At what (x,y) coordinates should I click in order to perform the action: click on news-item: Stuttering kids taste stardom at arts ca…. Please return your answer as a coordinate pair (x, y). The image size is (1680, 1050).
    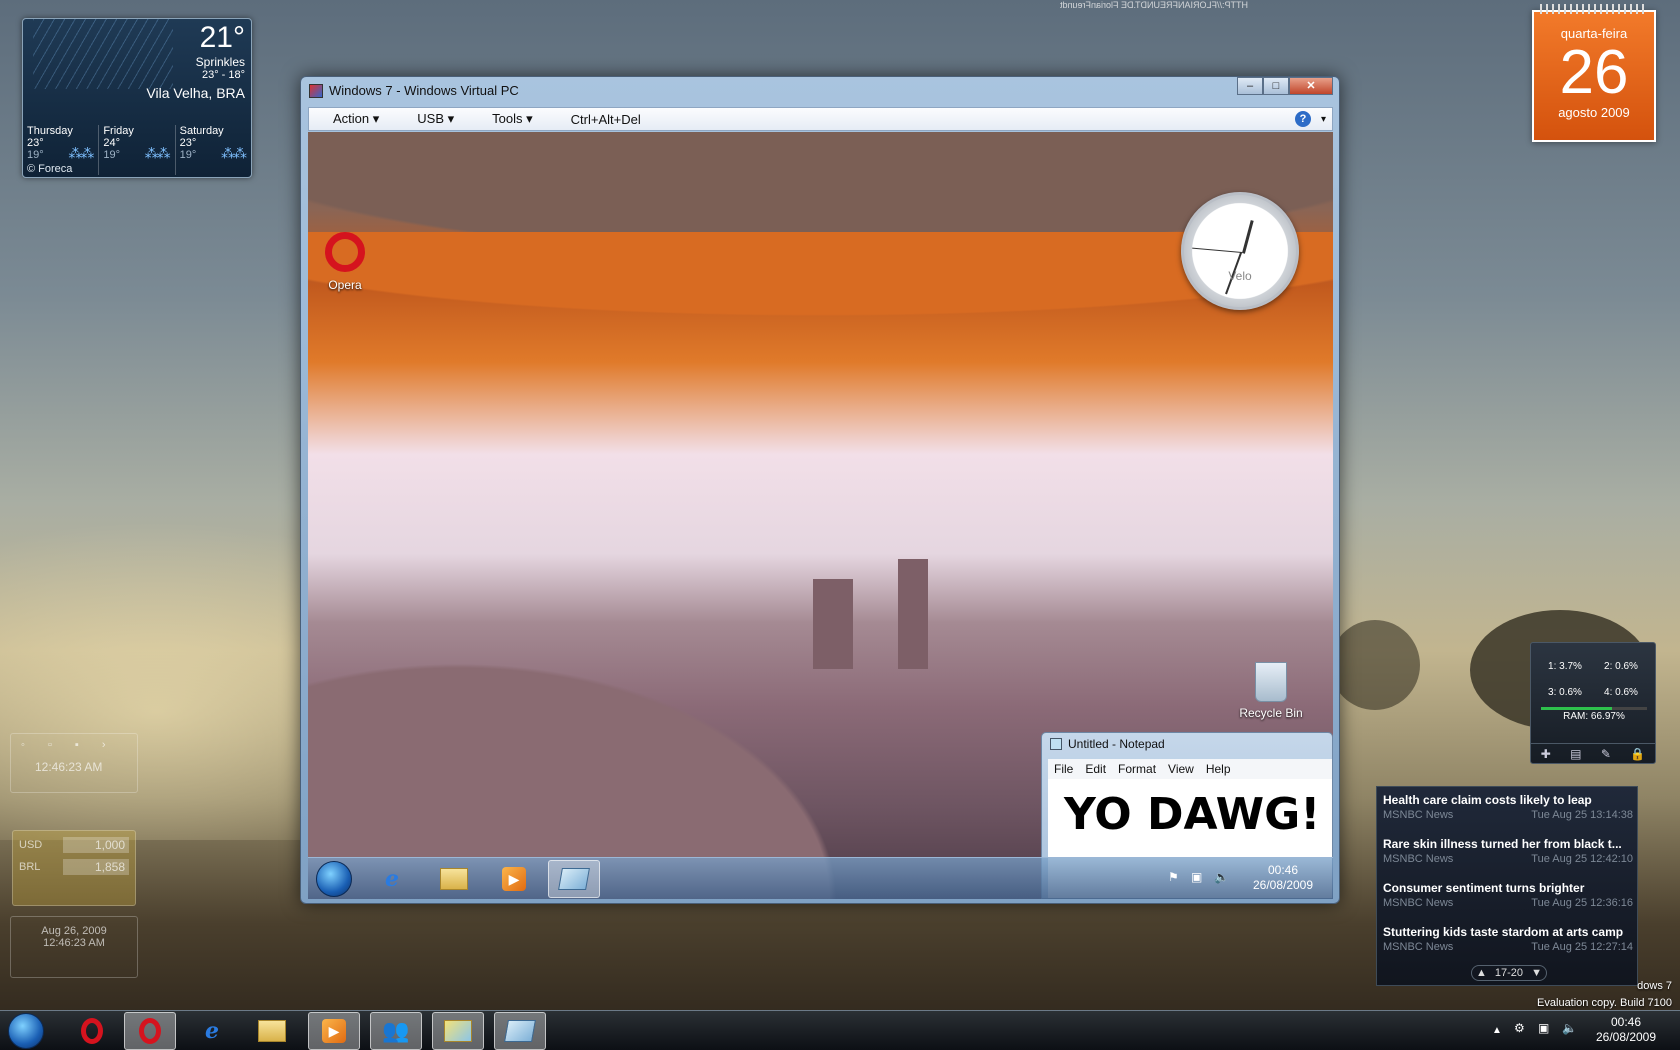
    Looking at the image, I should click on (1508, 945).